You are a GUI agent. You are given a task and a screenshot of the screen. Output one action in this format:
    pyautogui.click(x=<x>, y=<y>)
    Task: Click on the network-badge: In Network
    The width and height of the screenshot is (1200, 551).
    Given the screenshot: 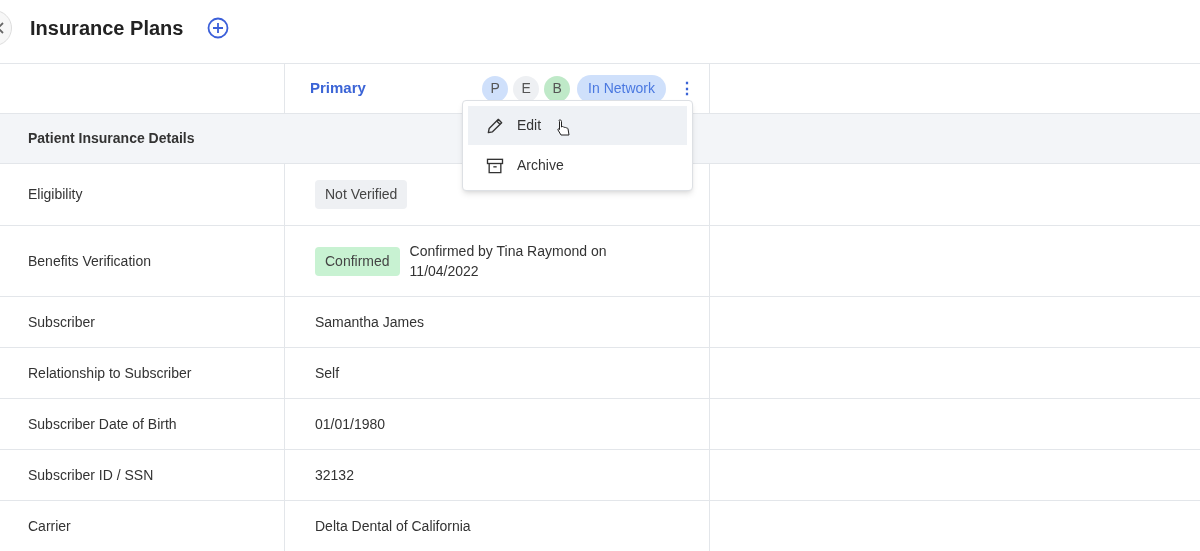 What is the action you would take?
    pyautogui.click(x=621, y=88)
    